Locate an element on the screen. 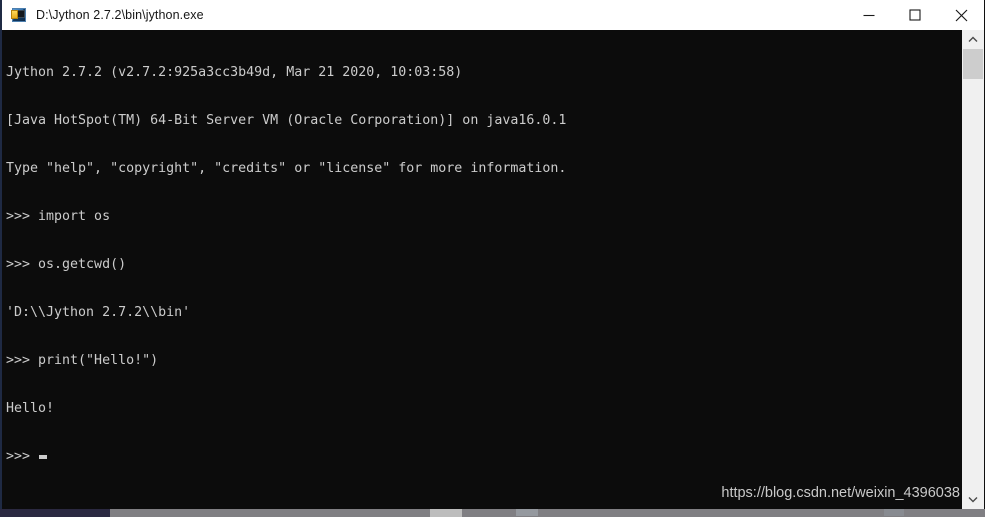  minimize-button is located at coordinates (869, 15).